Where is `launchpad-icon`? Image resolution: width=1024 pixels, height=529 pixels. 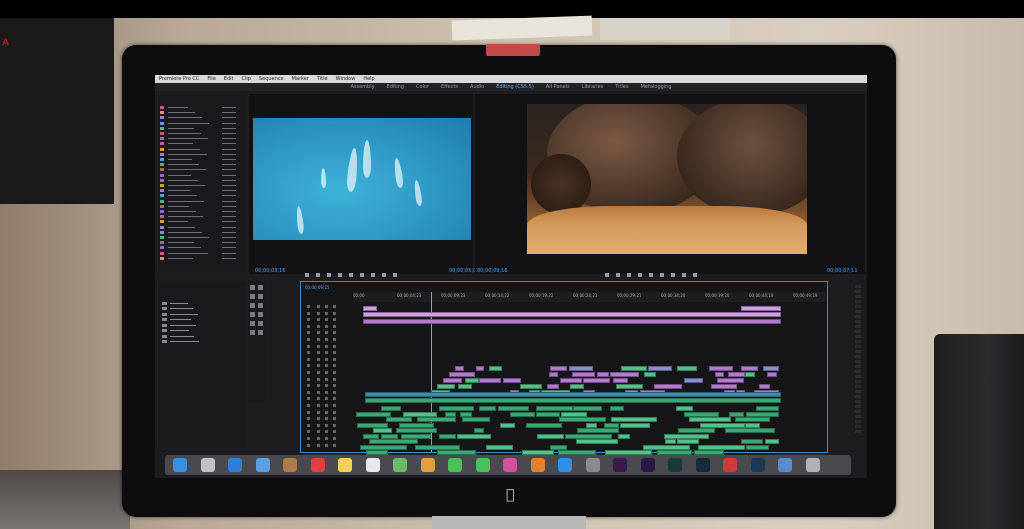
launchpad-icon is located at coordinates (207, 465).